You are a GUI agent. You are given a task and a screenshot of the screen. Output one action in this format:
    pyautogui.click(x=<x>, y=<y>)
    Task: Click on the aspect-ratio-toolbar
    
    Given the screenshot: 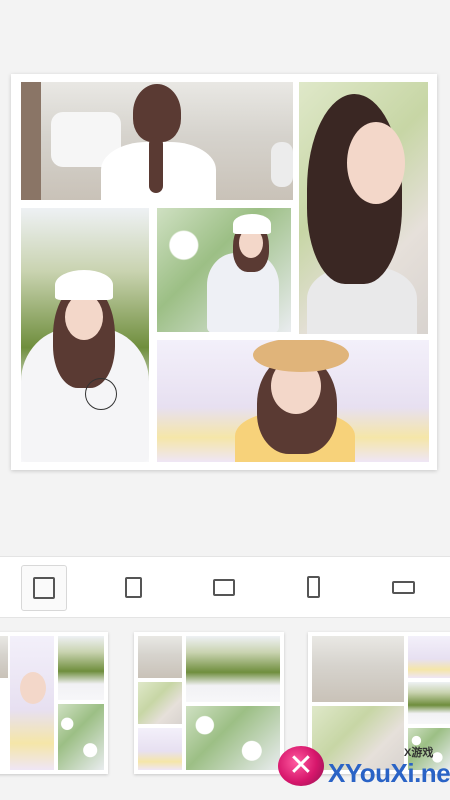 What is the action you would take?
    pyautogui.click(x=225, y=587)
    